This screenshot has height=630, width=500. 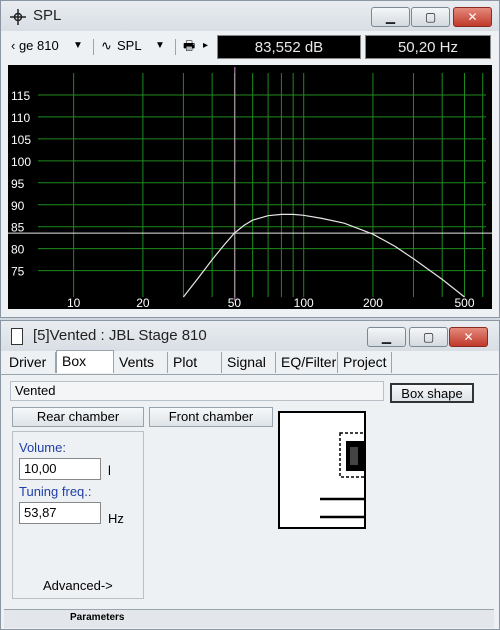 What do you see at coordinates (18, 184) in the screenshot?
I see `y-tick-label: 95` at bounding box center [18, 184].